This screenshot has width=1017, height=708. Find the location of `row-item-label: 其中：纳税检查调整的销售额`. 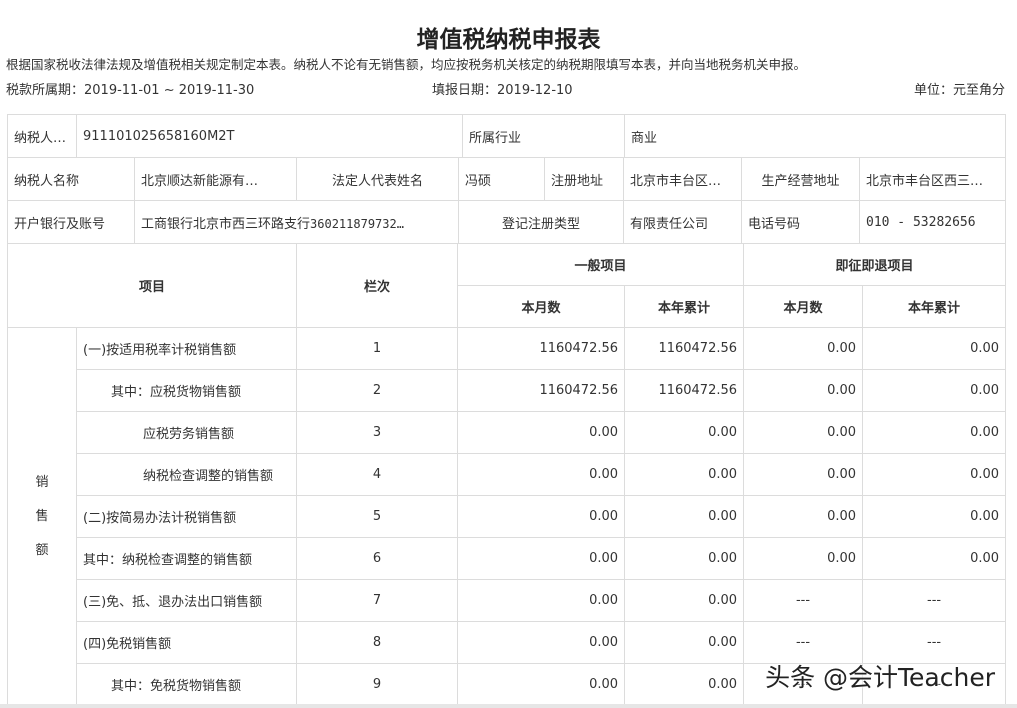

row-item-label: 其中：纳税检查调整的销售额 is located at coordinates (186, 558).